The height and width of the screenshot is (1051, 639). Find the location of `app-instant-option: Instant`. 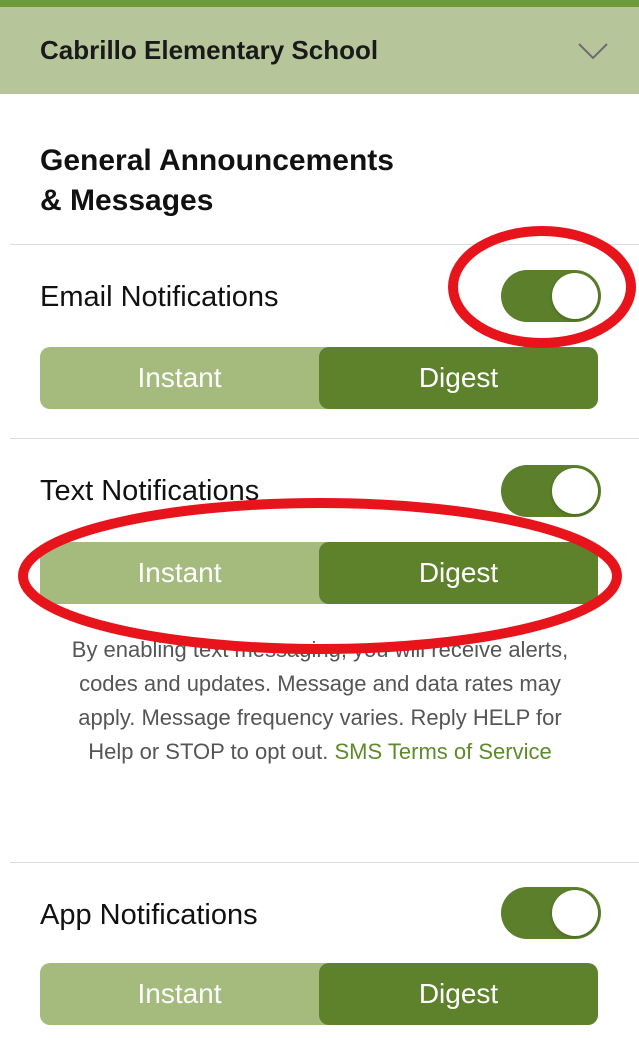

app-instant-option: Instant is located at coordinates (179, 994).